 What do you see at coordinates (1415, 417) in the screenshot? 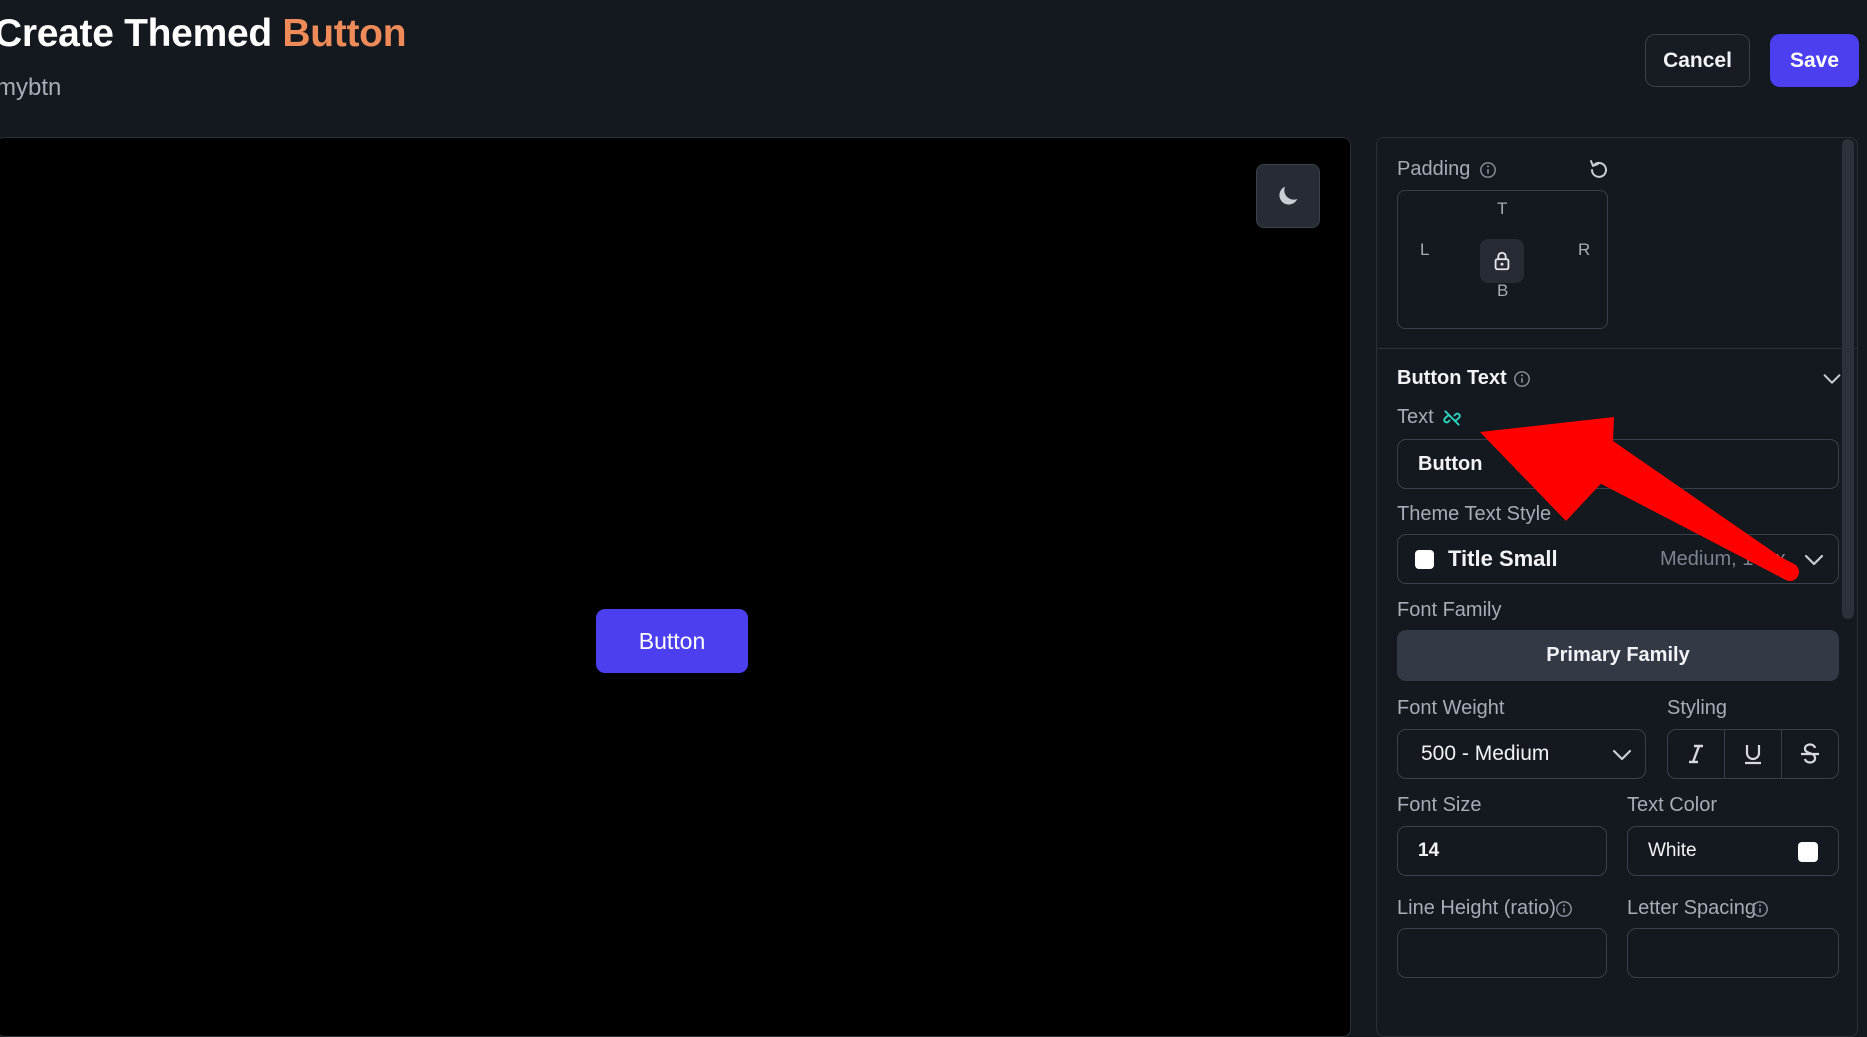
I see `text-label: Text` at bounding box center [1415, 417].